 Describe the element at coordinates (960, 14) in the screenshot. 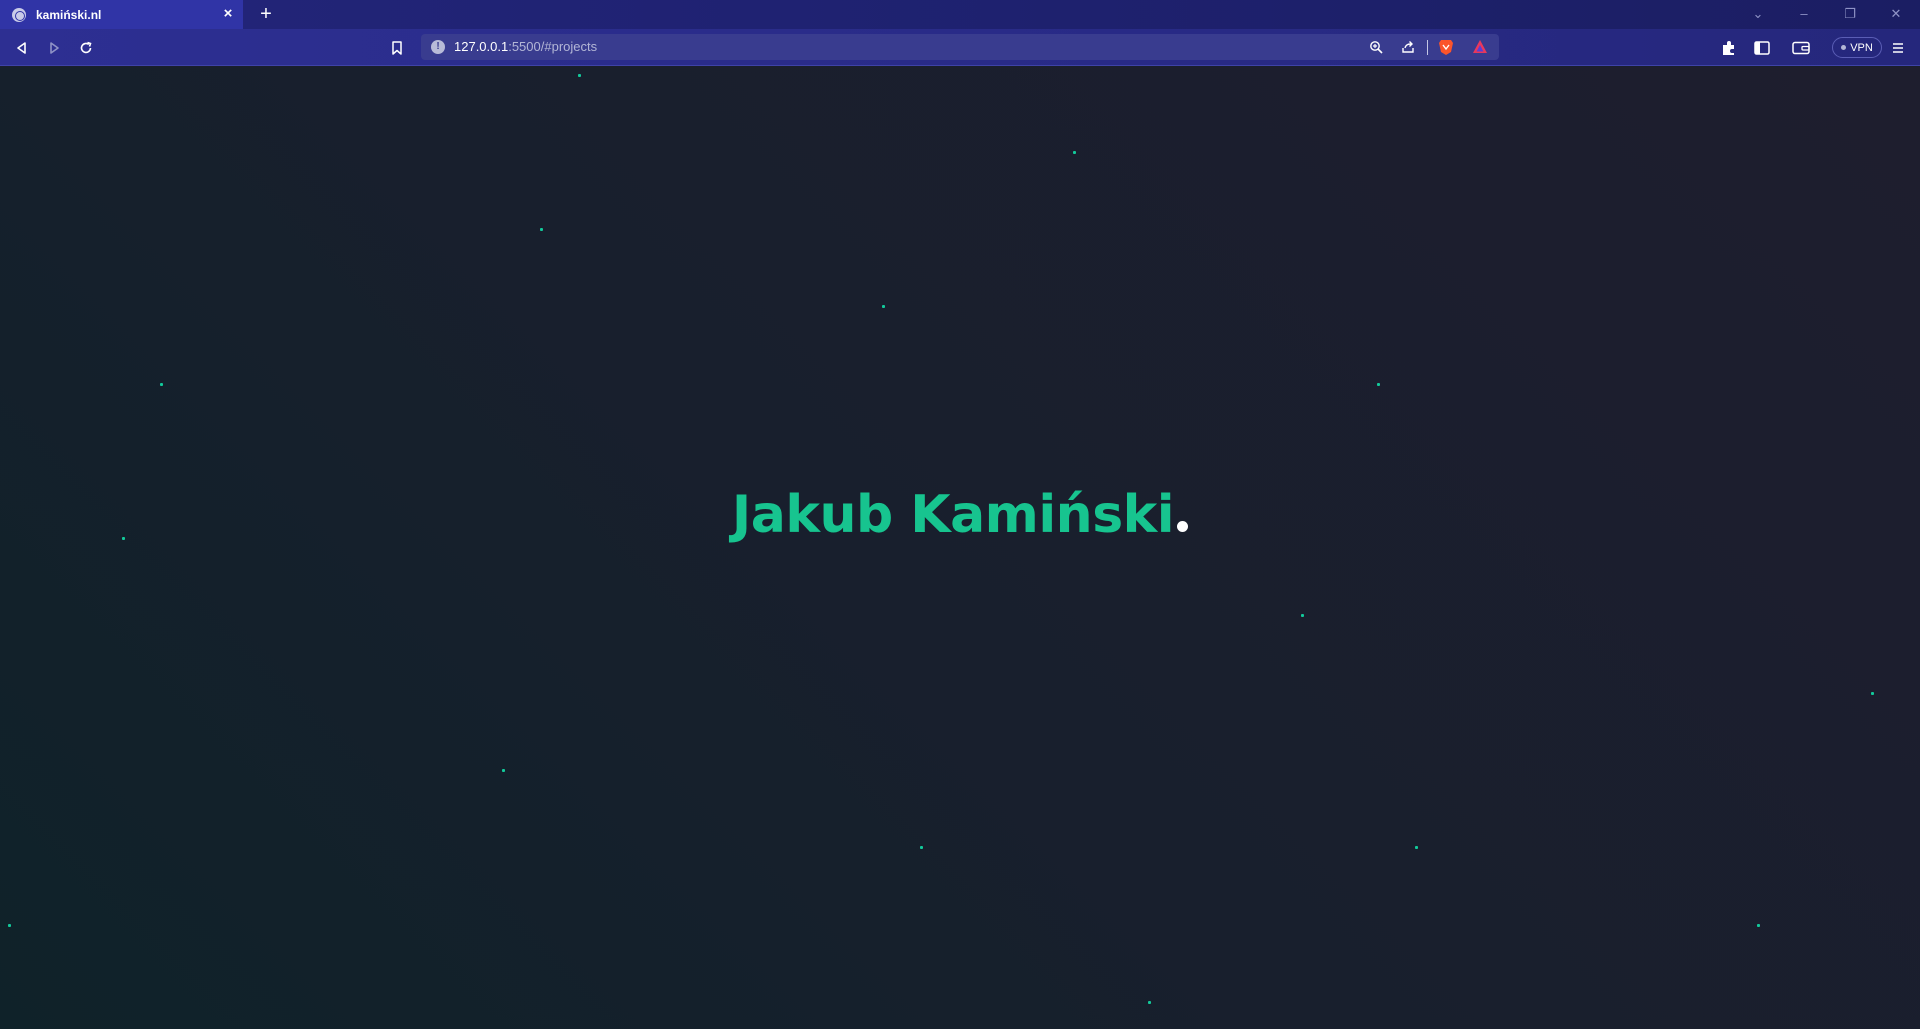

I see `tab-strip: kamiński.nl × + ⌄ – ❐ ✕` at that location.